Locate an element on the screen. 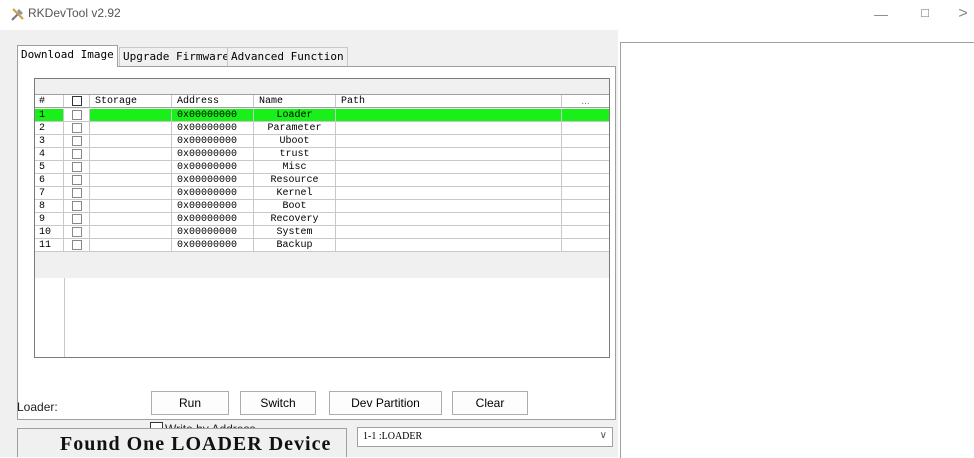  row-name: Kernel is located at coordinates (295, 193).